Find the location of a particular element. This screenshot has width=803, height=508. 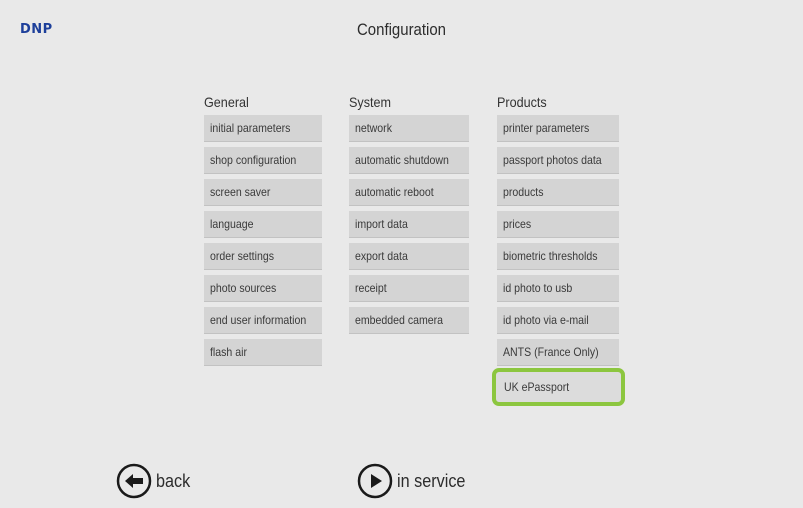

products-heading: Products is located at coordinates (522, 102).